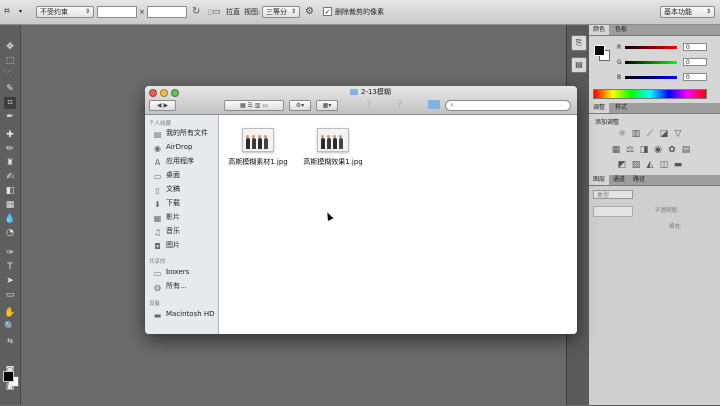  I want to click on dodge-tool-icon: ◔, so click(10, 233).